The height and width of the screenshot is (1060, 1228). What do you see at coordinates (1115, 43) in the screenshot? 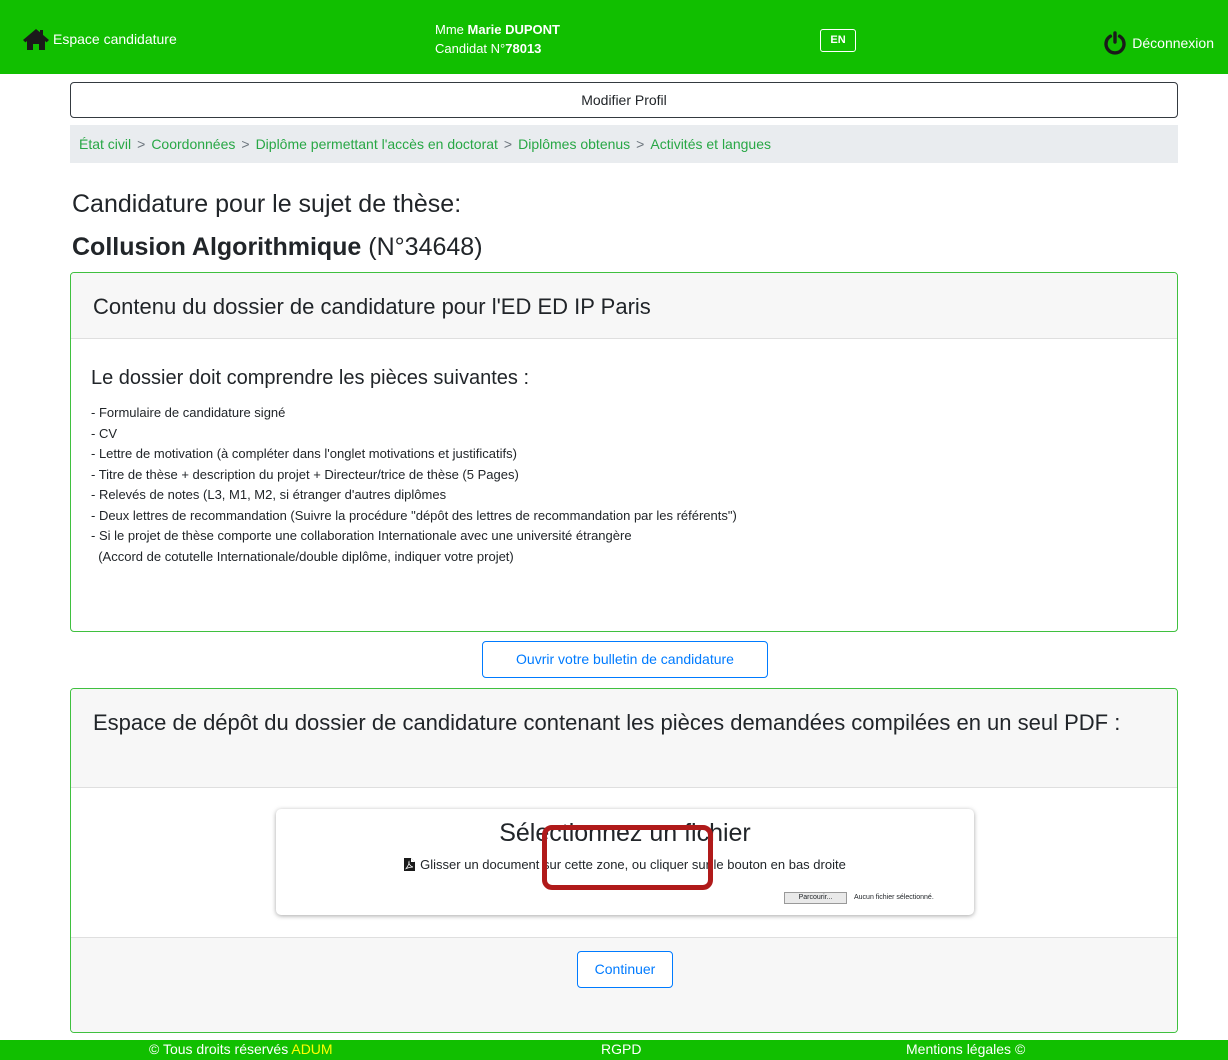
I see `power-icon` at bounding box center [1115, 43].